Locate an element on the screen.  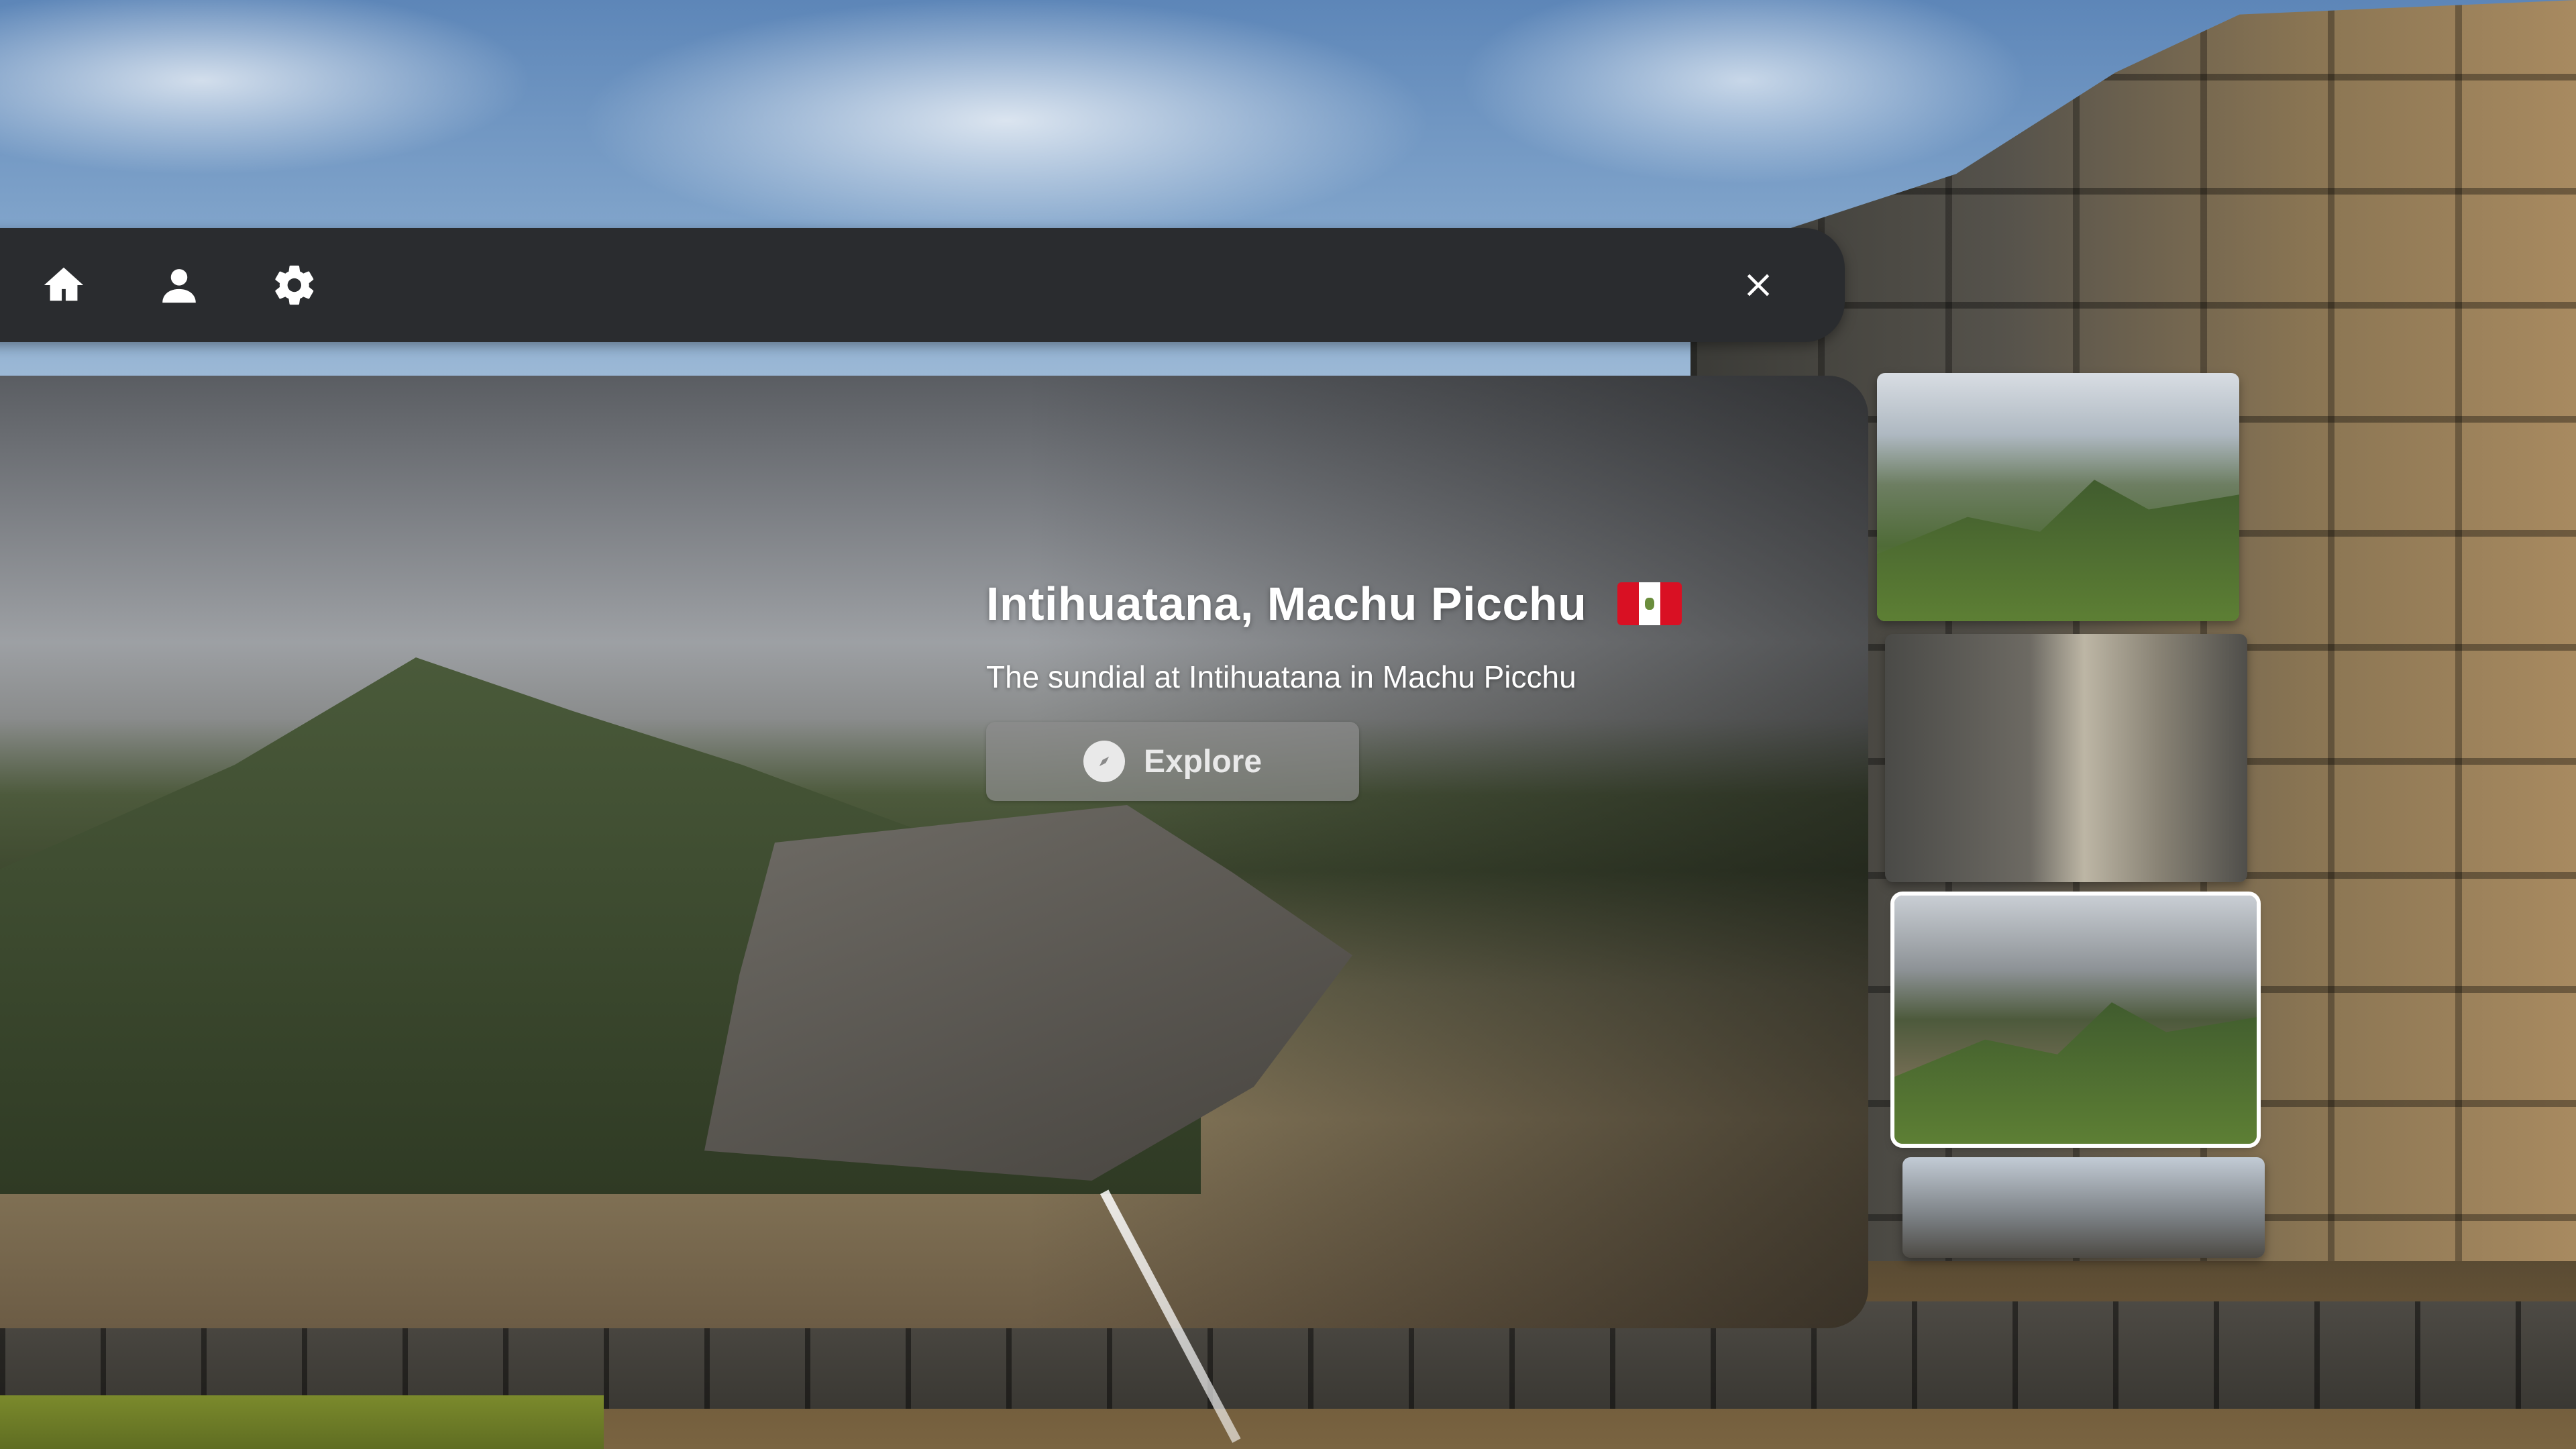
person-icon is located at coordinates (179, 285).